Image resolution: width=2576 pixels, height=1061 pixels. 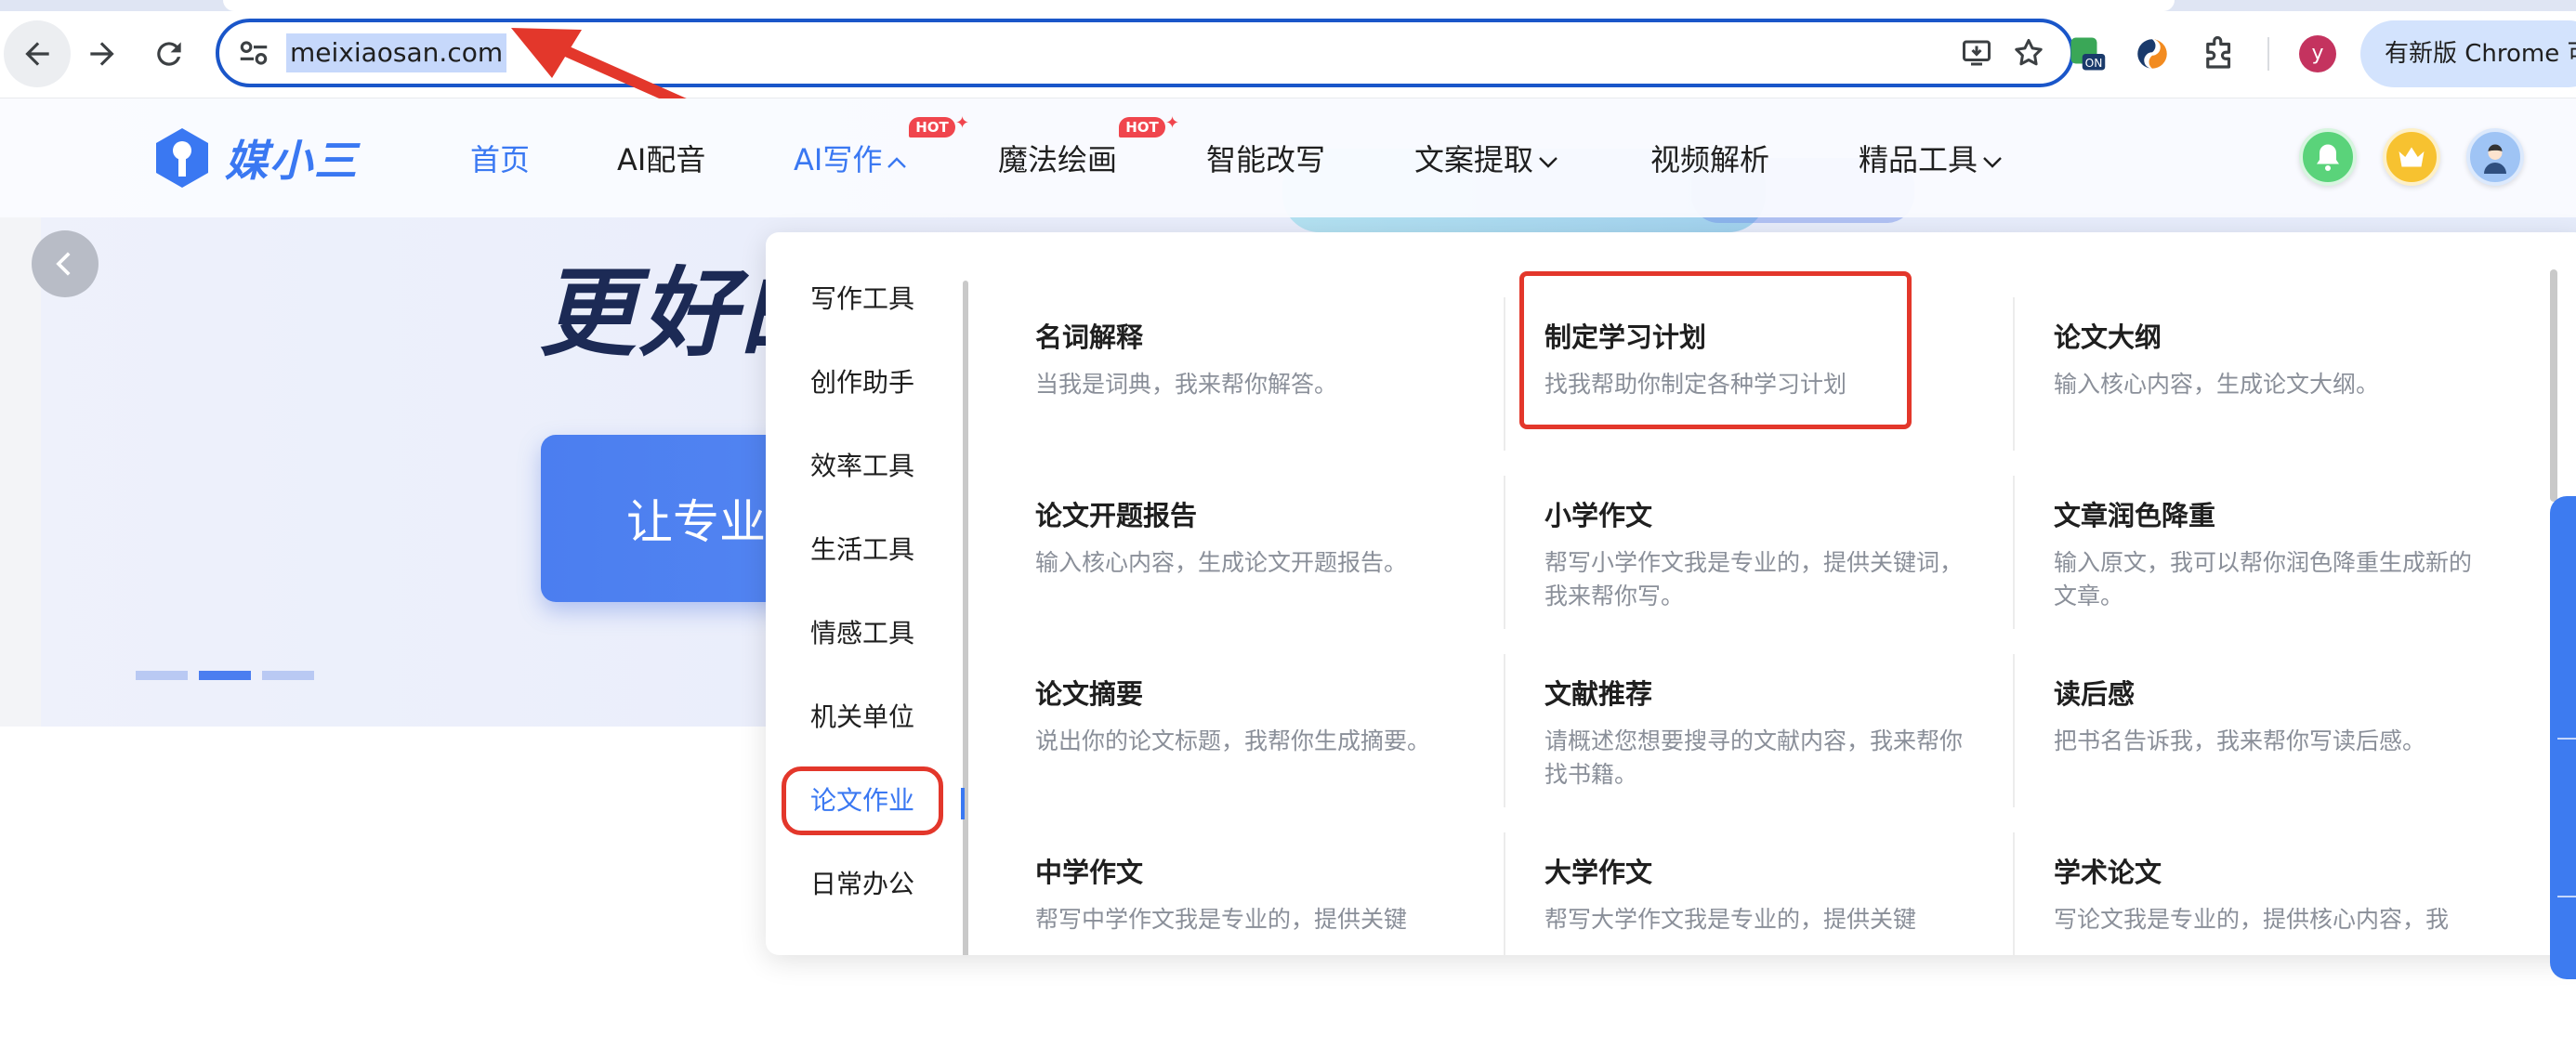 What do you see at coordinates (862, 884) in the screenshot?
I see `category-daily-office: 日常办公` at bounding box center [862, 884].